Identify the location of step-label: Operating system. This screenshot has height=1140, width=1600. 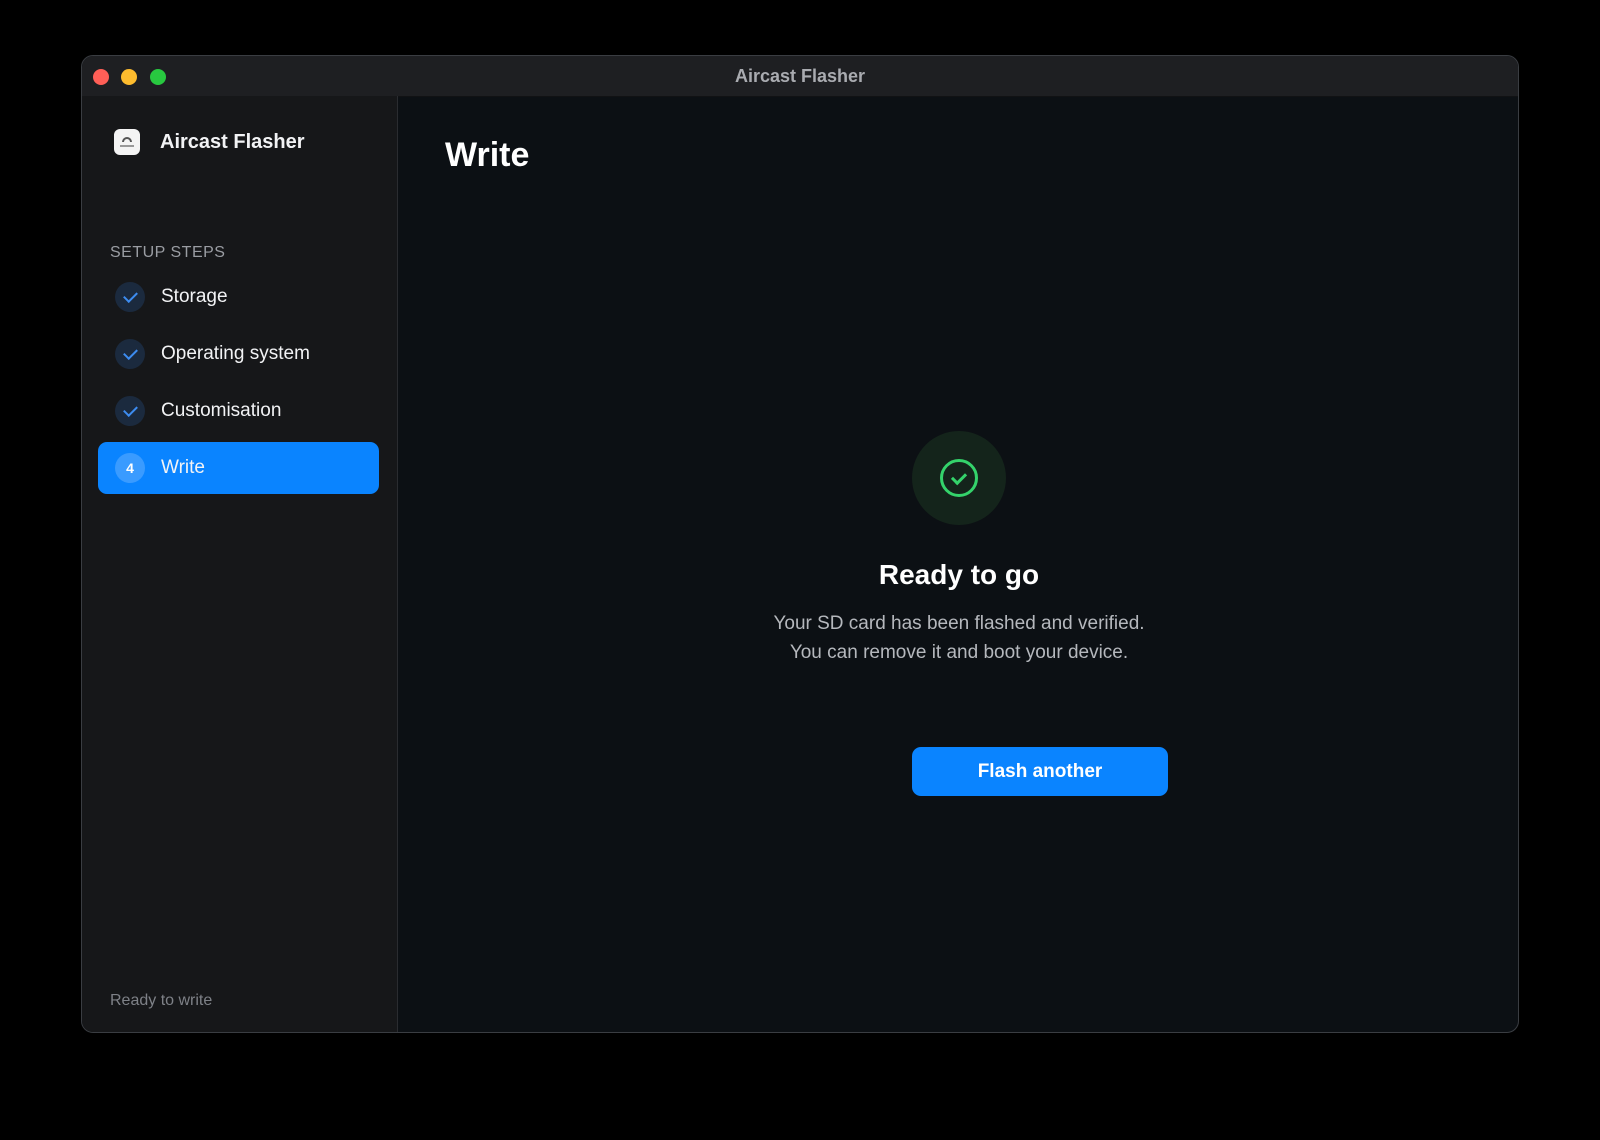
(235, 353).